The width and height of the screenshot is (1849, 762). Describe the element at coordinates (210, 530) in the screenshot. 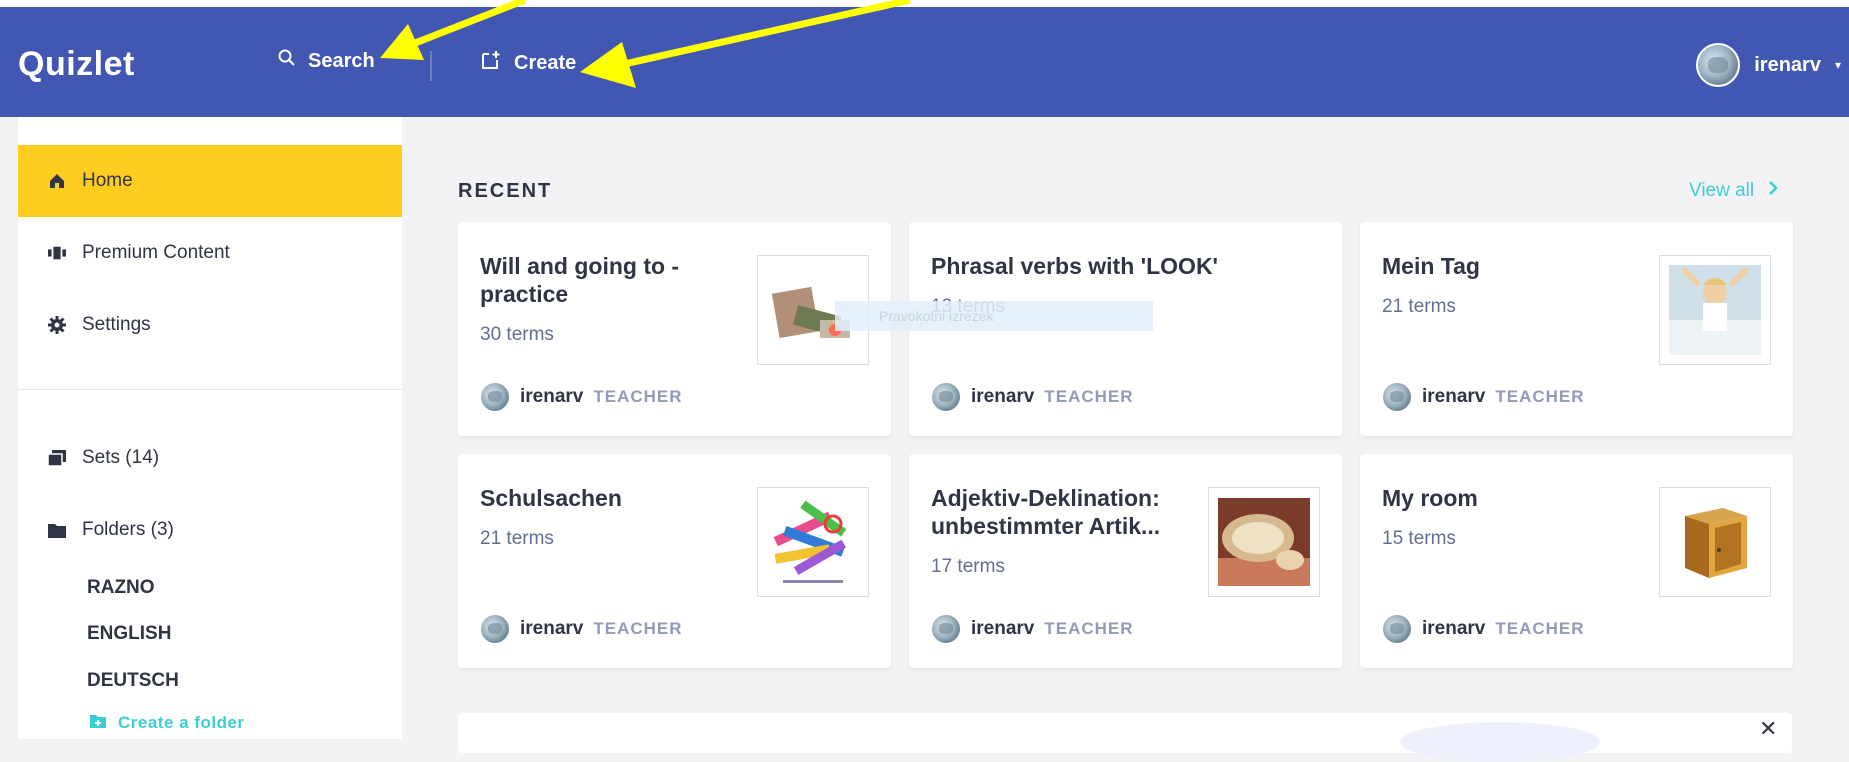

I see `sidebar-item-folders: Folders (3)` at that location.